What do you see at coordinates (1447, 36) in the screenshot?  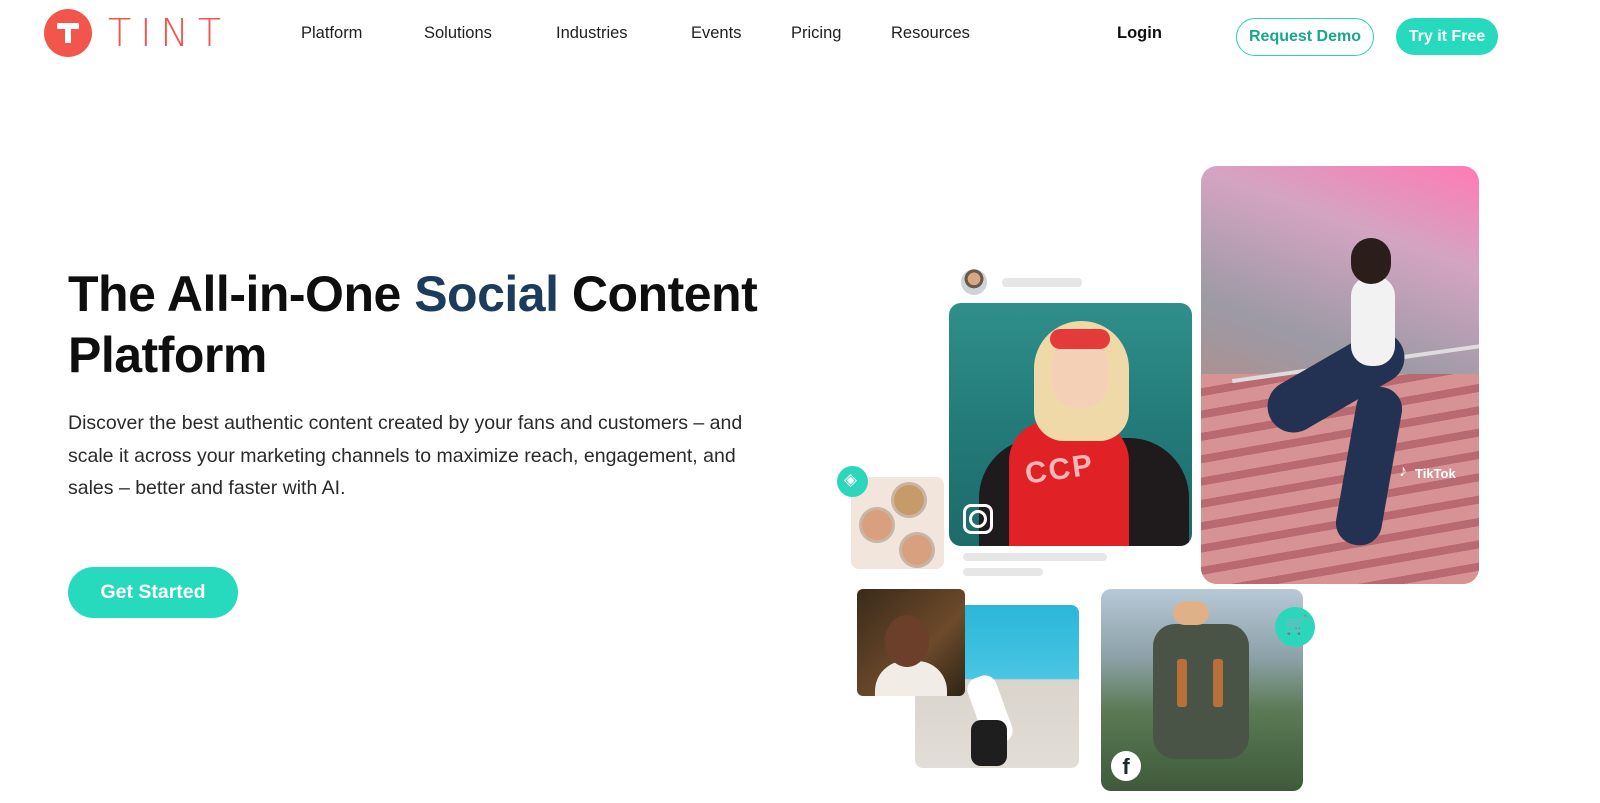 I see `try-it-free-button: Try it Free` at bounding box center [1447, 36].